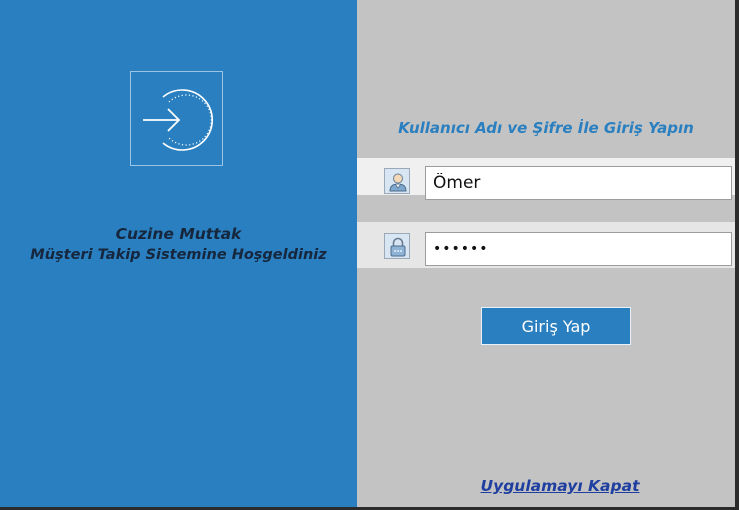  I want to click on login-arrow-icon-graphic, so click(178, 120).